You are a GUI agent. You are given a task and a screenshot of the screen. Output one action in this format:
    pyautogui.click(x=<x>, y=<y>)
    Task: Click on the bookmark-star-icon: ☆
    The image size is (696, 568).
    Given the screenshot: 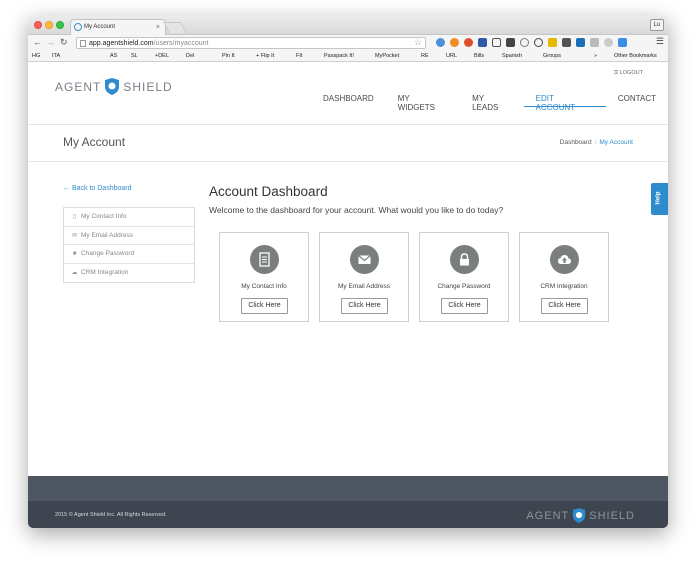 What is the action you would take?
    pyautogui.click(x=418, y=42)
    